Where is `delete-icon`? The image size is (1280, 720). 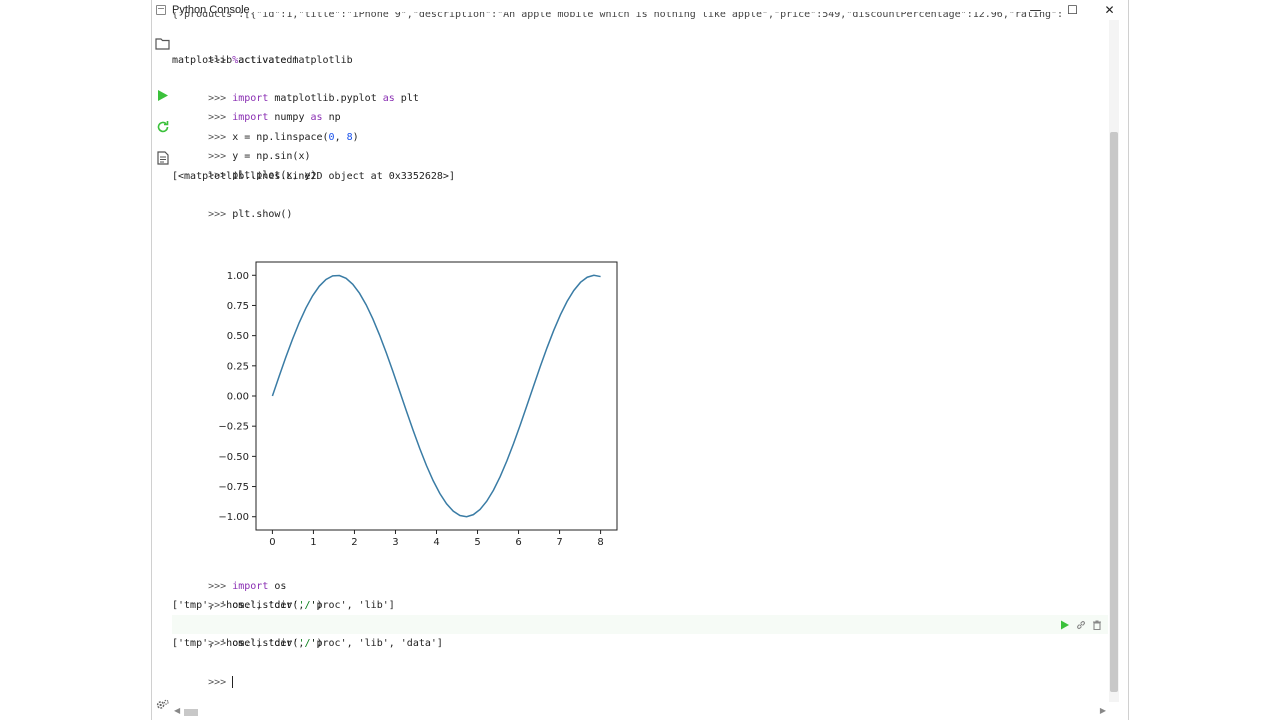 delete-icon is located at coordinates (1097, 624).